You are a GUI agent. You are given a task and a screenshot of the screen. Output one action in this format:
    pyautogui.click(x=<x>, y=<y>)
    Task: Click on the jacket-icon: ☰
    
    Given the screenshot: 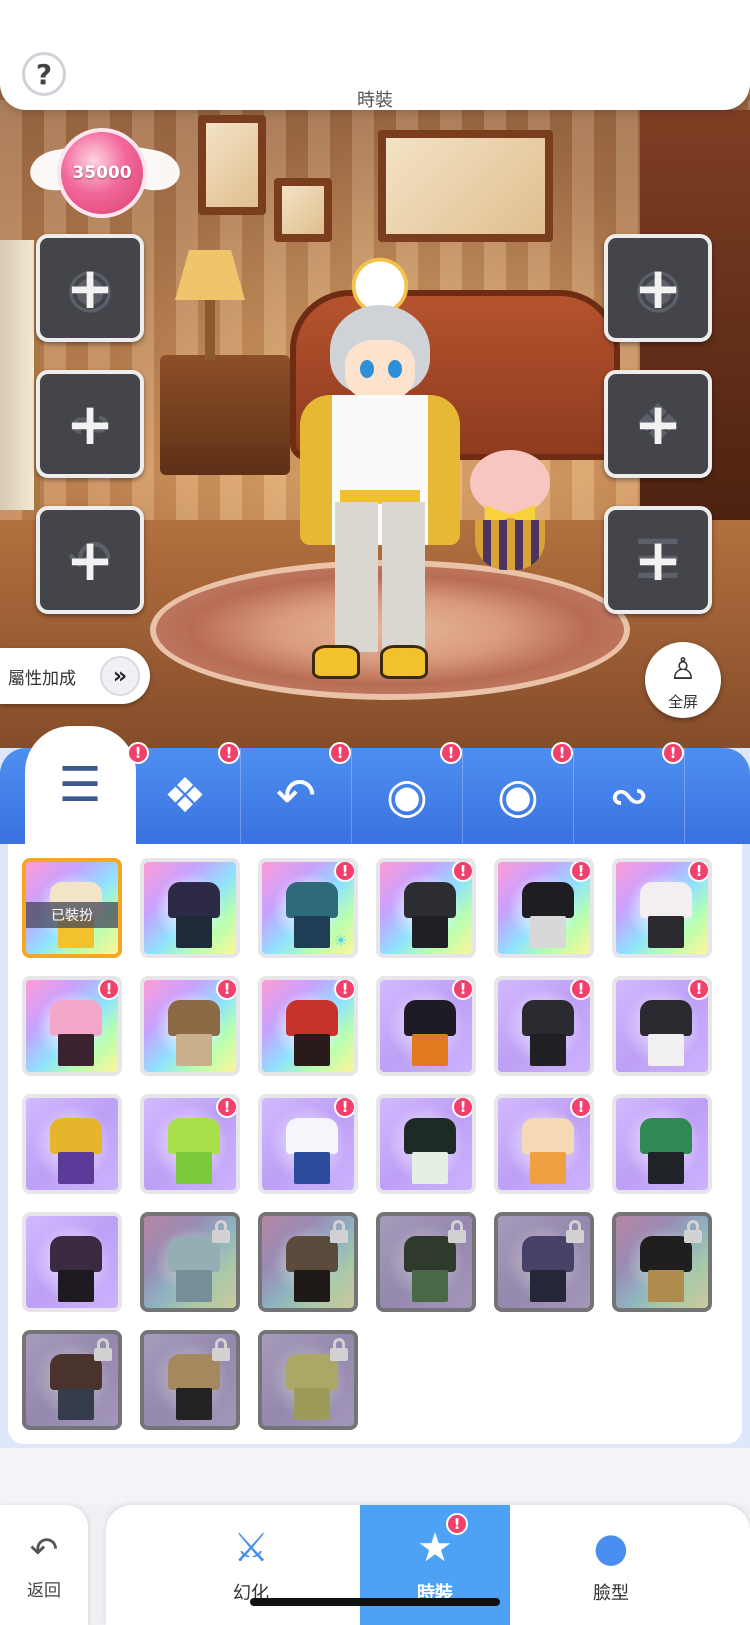 What is the action you would take?
    pyautogui.click(x=80, y=785)
    